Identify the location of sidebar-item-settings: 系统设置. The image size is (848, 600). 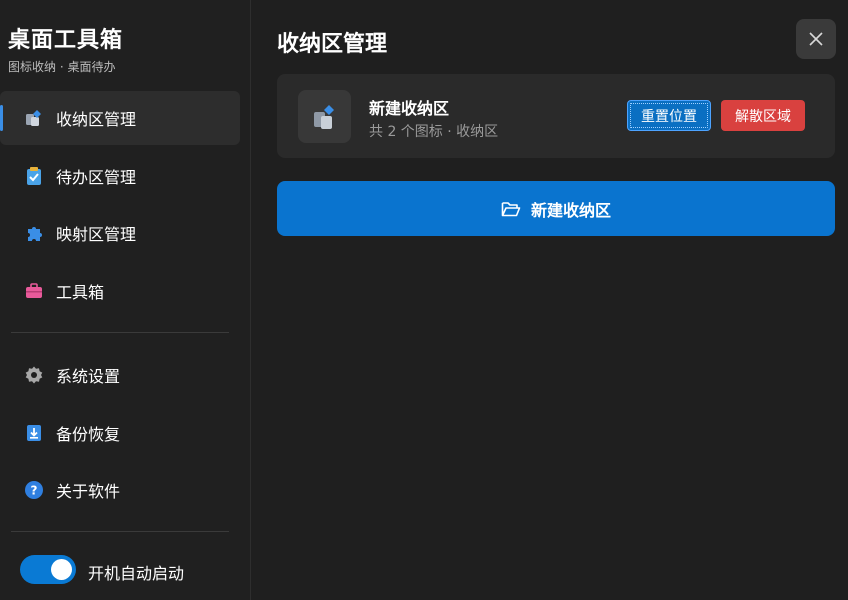
(120, 375).